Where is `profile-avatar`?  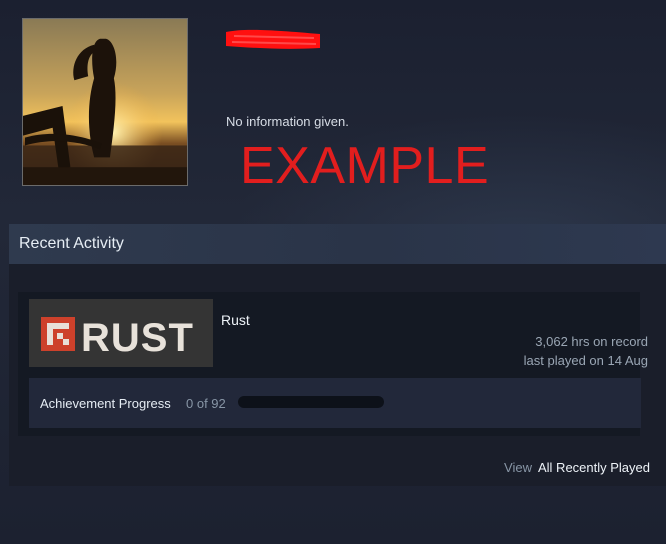 profile-avatar is located at coordinates (105, 102).